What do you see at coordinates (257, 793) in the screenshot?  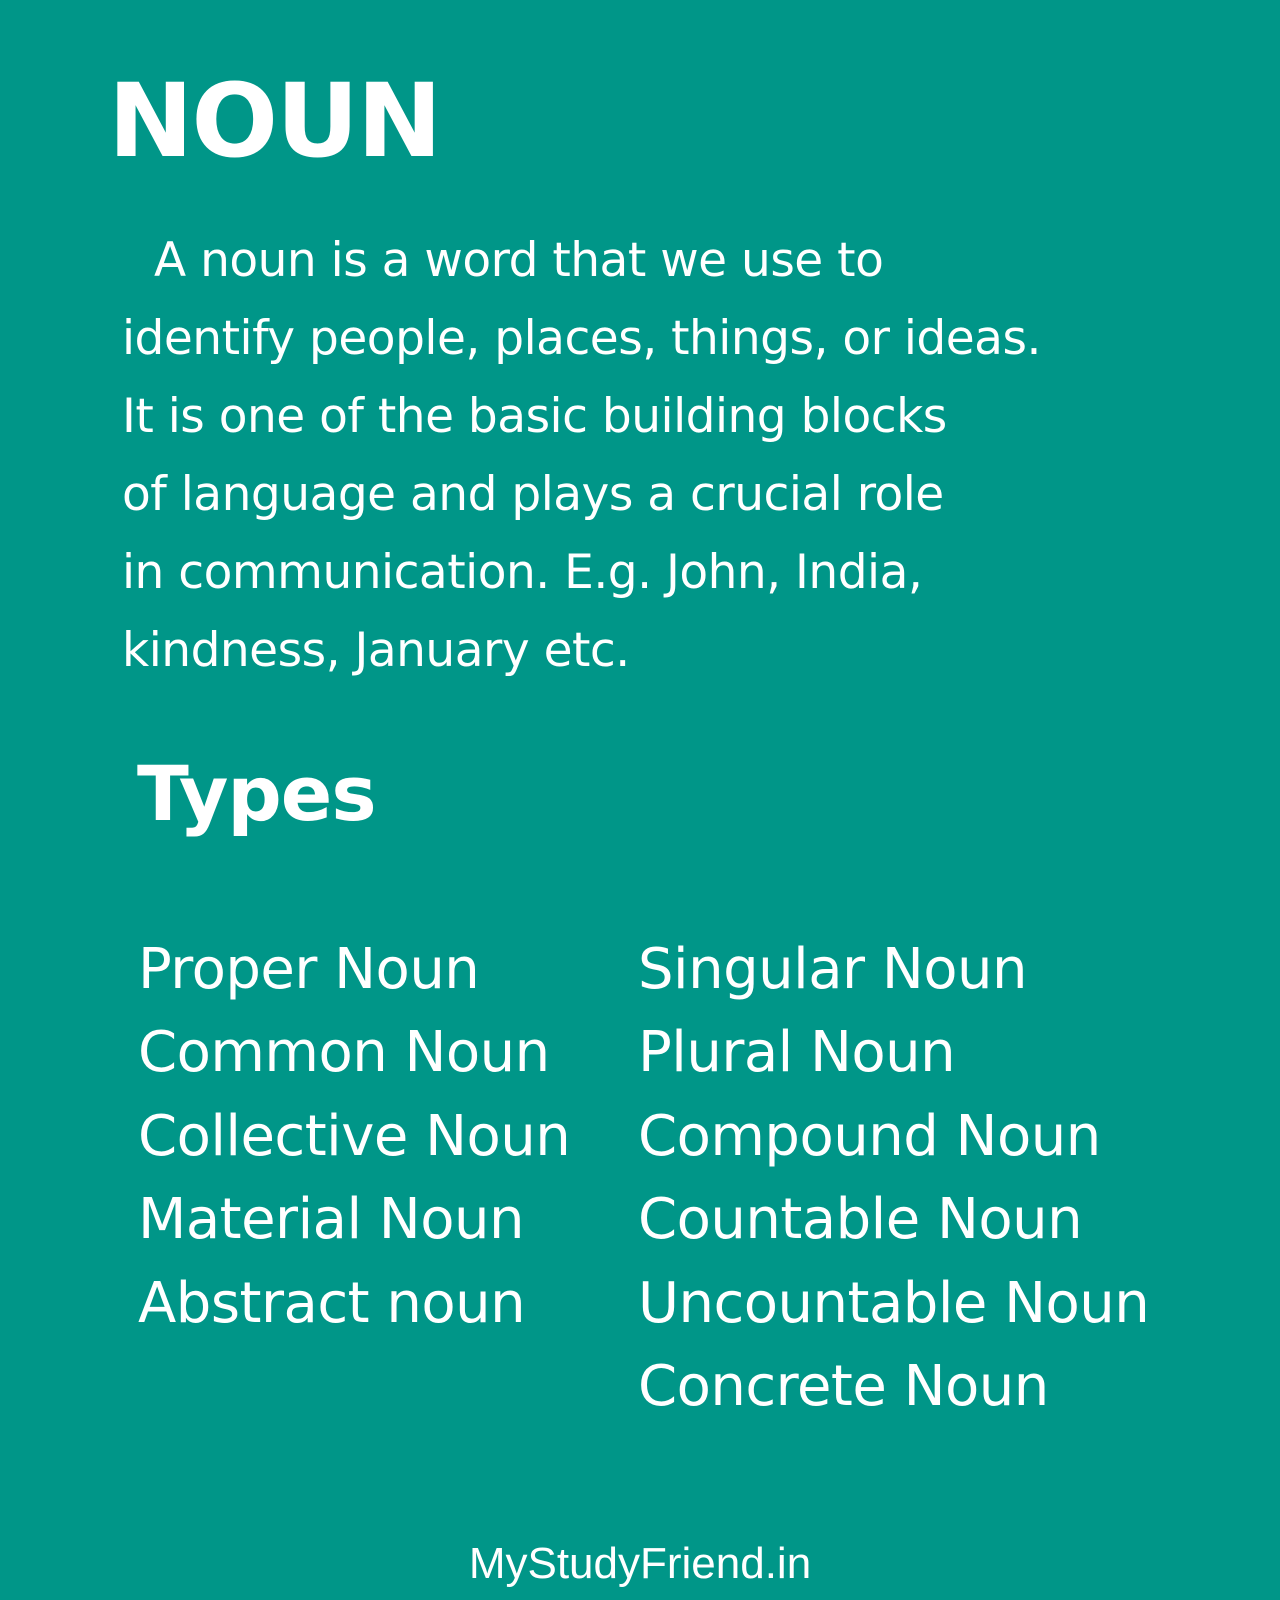 I see `types-heading: Types` at bounding box center [257, 793].